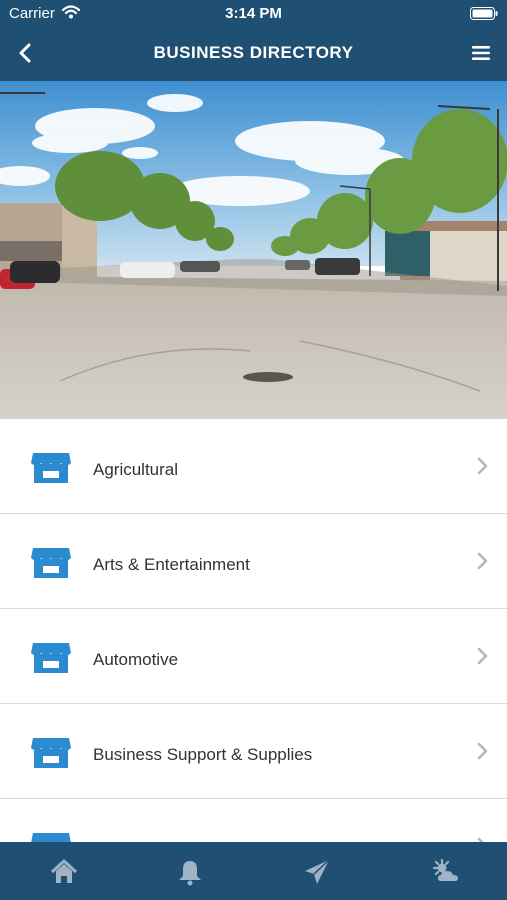 This screenshot has height=900, width=507. I want to click on category-label: Automotive, so click(136, 659).